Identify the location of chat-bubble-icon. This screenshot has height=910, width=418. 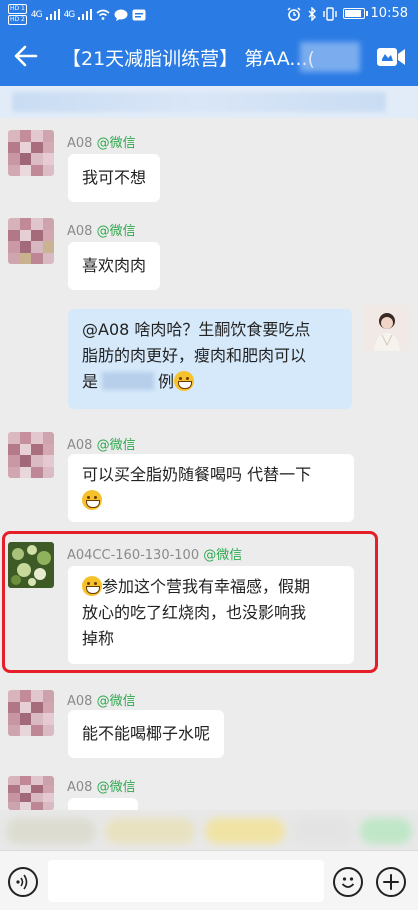
(121, 15).